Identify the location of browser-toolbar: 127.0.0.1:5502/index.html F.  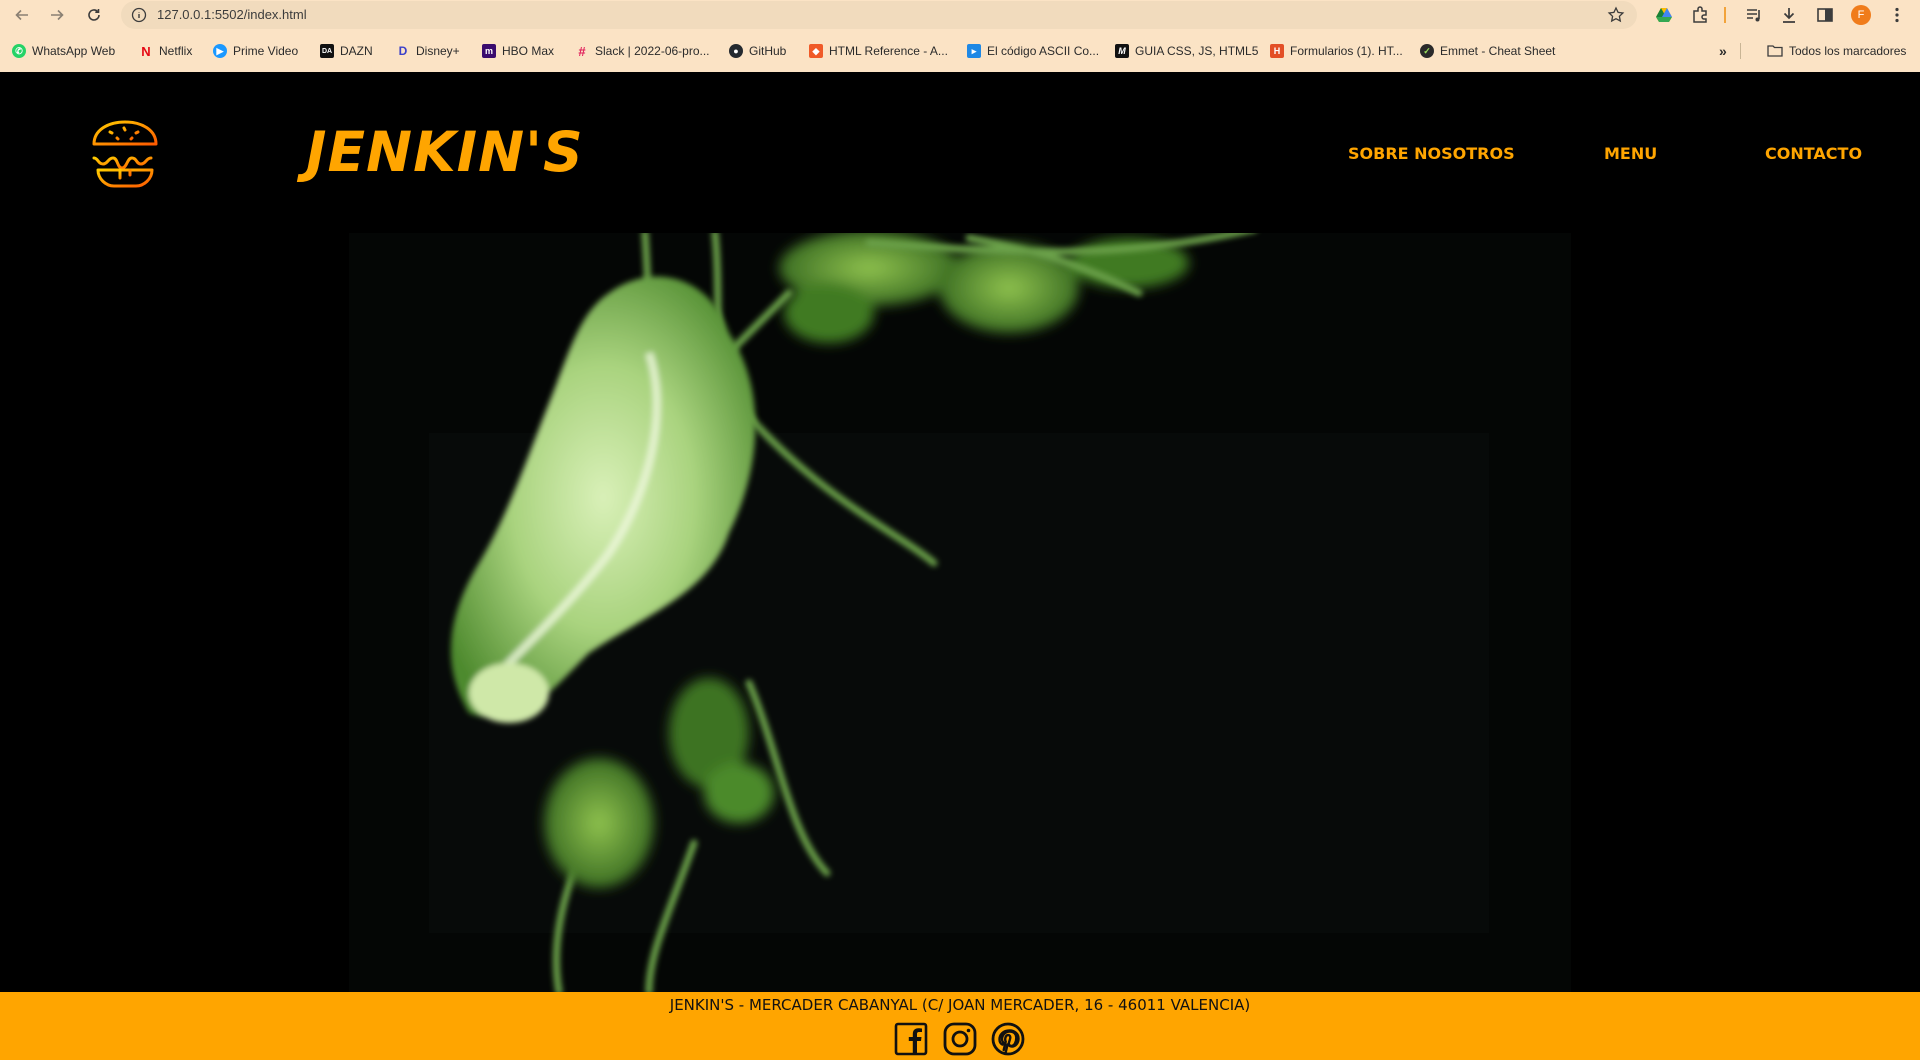
(960, 15).